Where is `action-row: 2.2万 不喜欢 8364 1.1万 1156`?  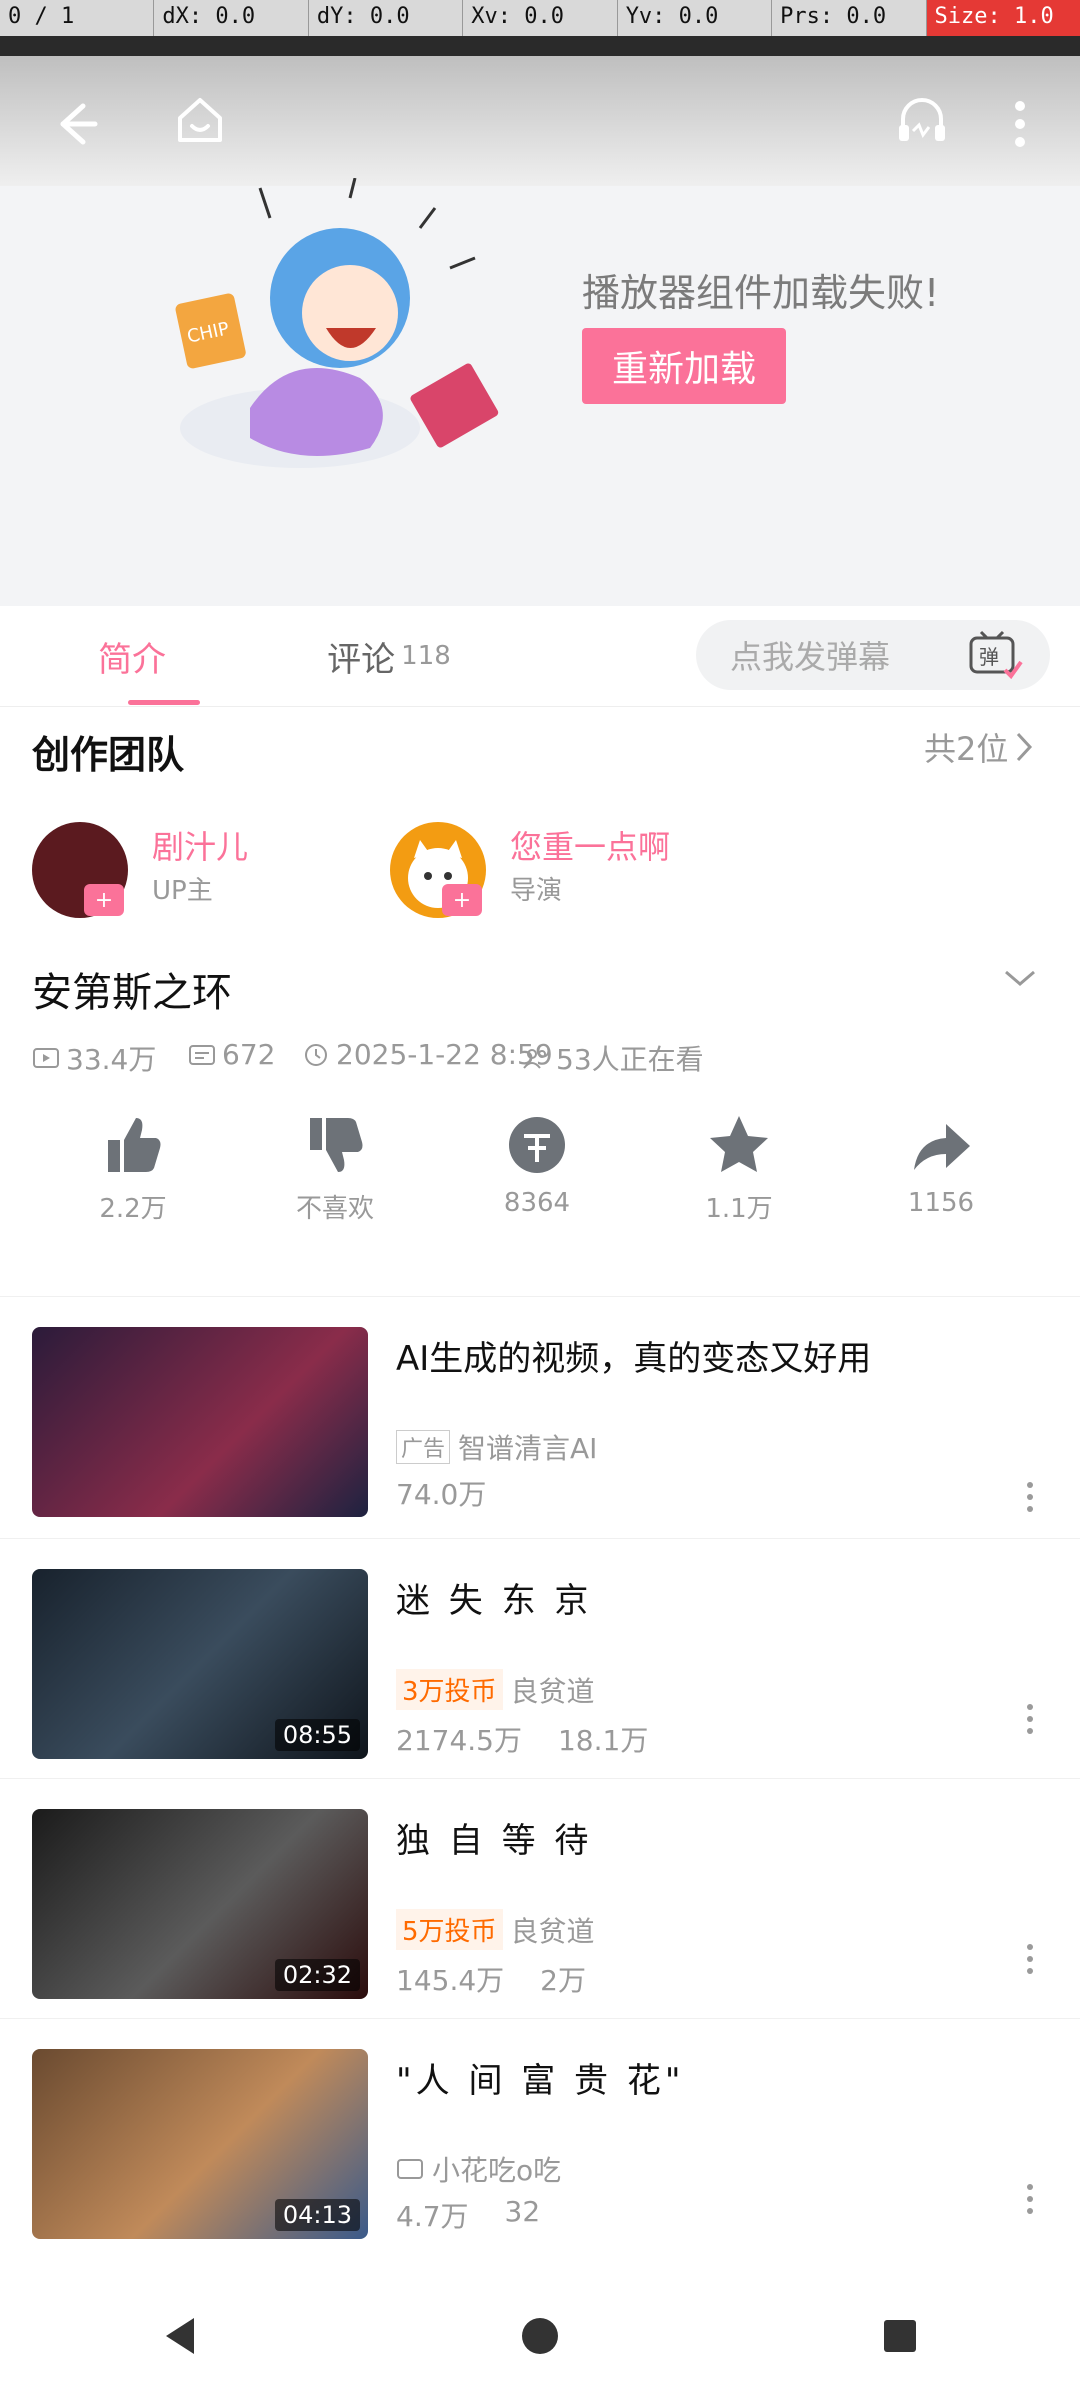
action-row: 2.2万 不喜欢 8364 1.1万 1156 is located at coordinates (540, 1167).